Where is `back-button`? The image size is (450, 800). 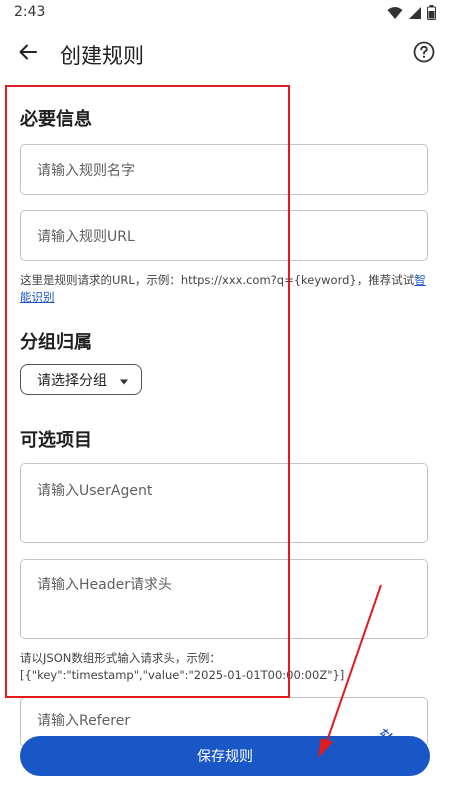 back-button is located at coordinates (28, 54).